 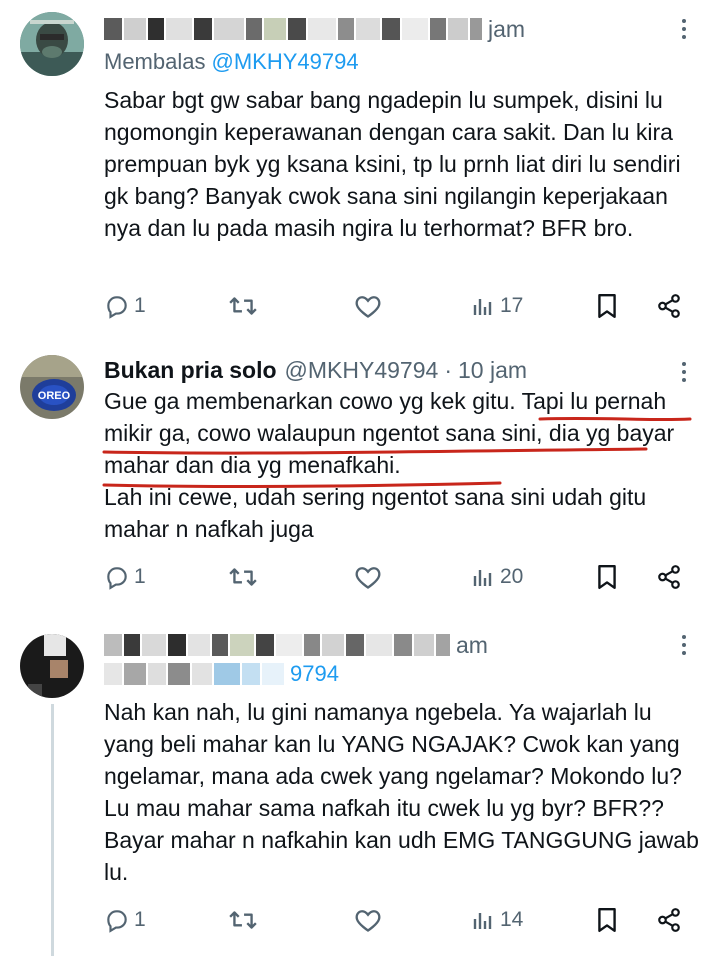 I want to click on replying-to: Membalas @MKHY49794, so click(x=231, y=62).